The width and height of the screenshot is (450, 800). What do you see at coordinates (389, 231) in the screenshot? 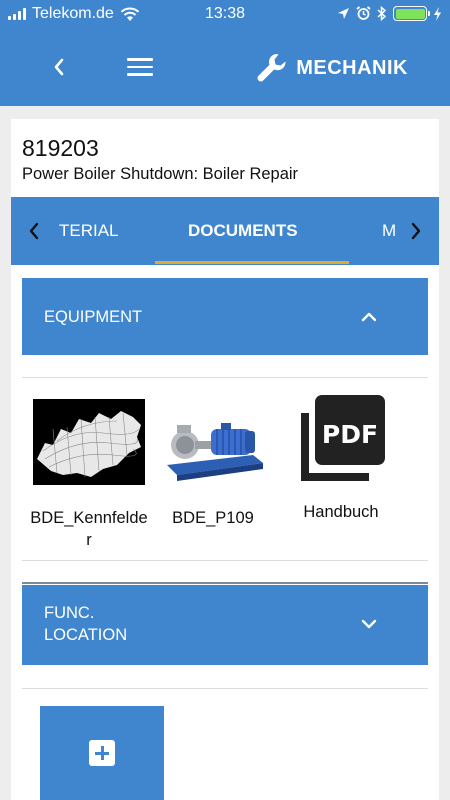
I see `tab-next: M` at bounding box center [389, 231].